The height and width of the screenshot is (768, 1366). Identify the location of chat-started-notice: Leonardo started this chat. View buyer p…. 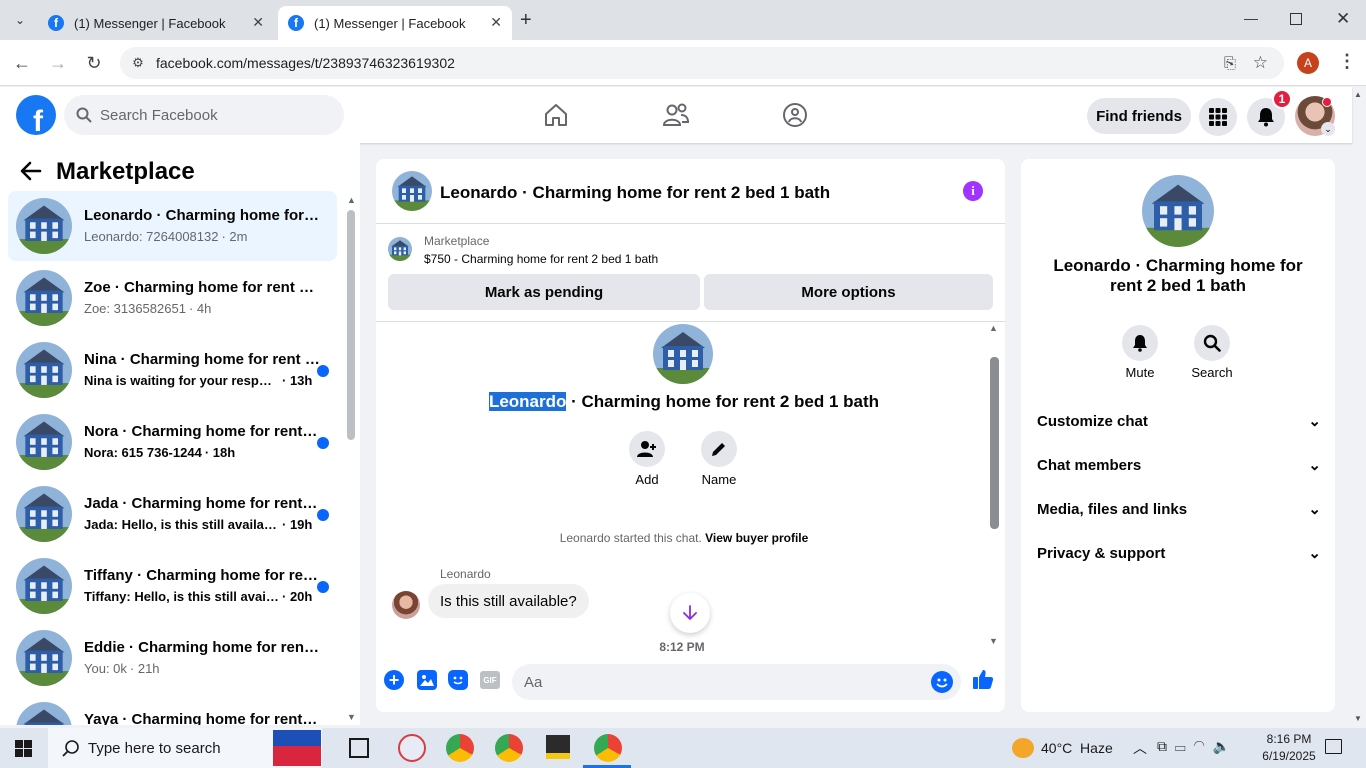
(684, 538).